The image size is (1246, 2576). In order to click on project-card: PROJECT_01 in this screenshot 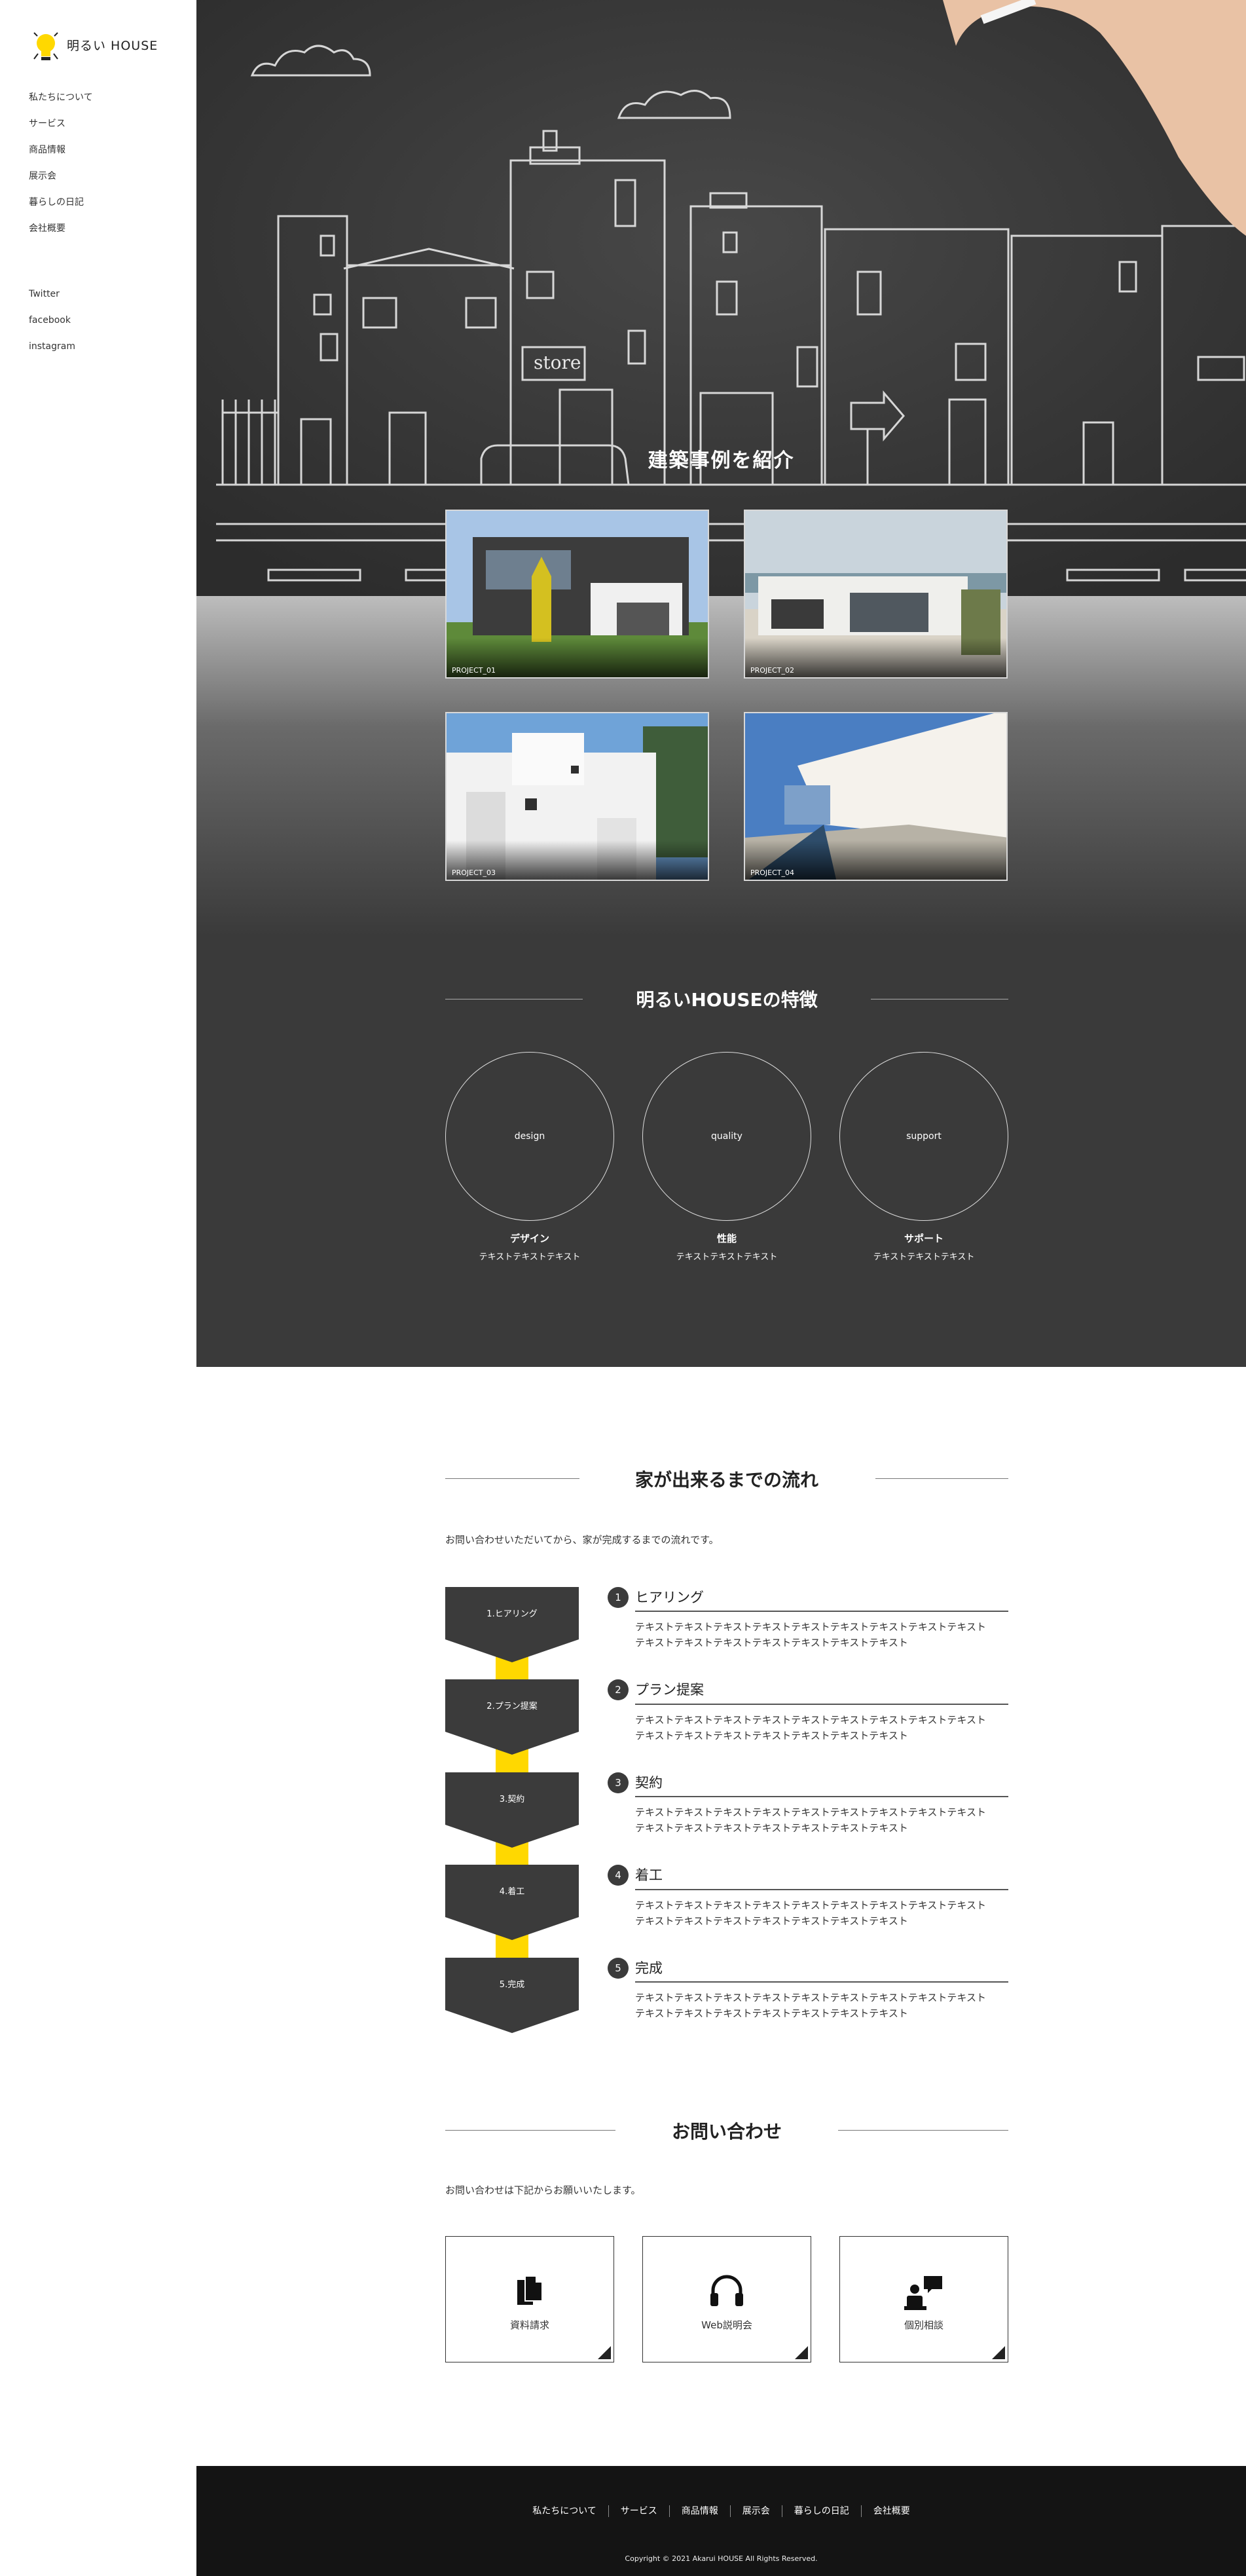, I will do `click(577, 594)`.